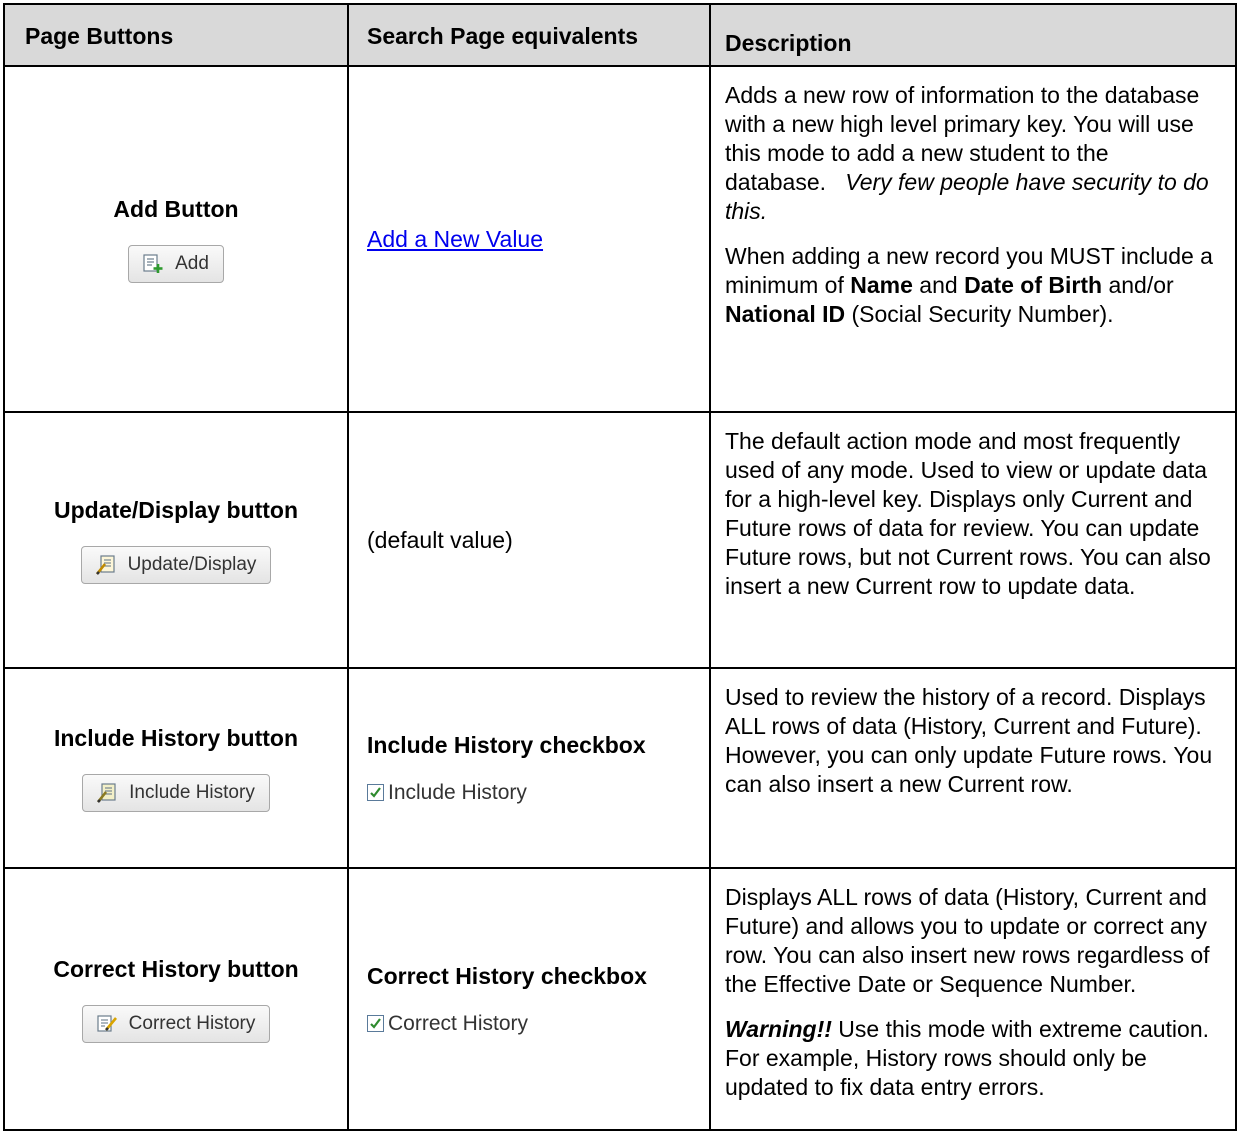  I want to click on header-description: Description, so click(973, 35).